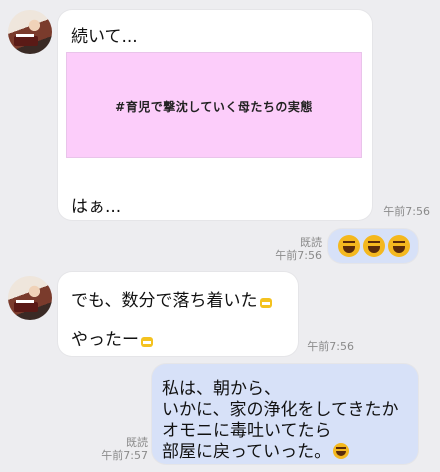  I want to click on message-bubble-3: でも、数分で落ち着いた やったー, so click(178, 314).